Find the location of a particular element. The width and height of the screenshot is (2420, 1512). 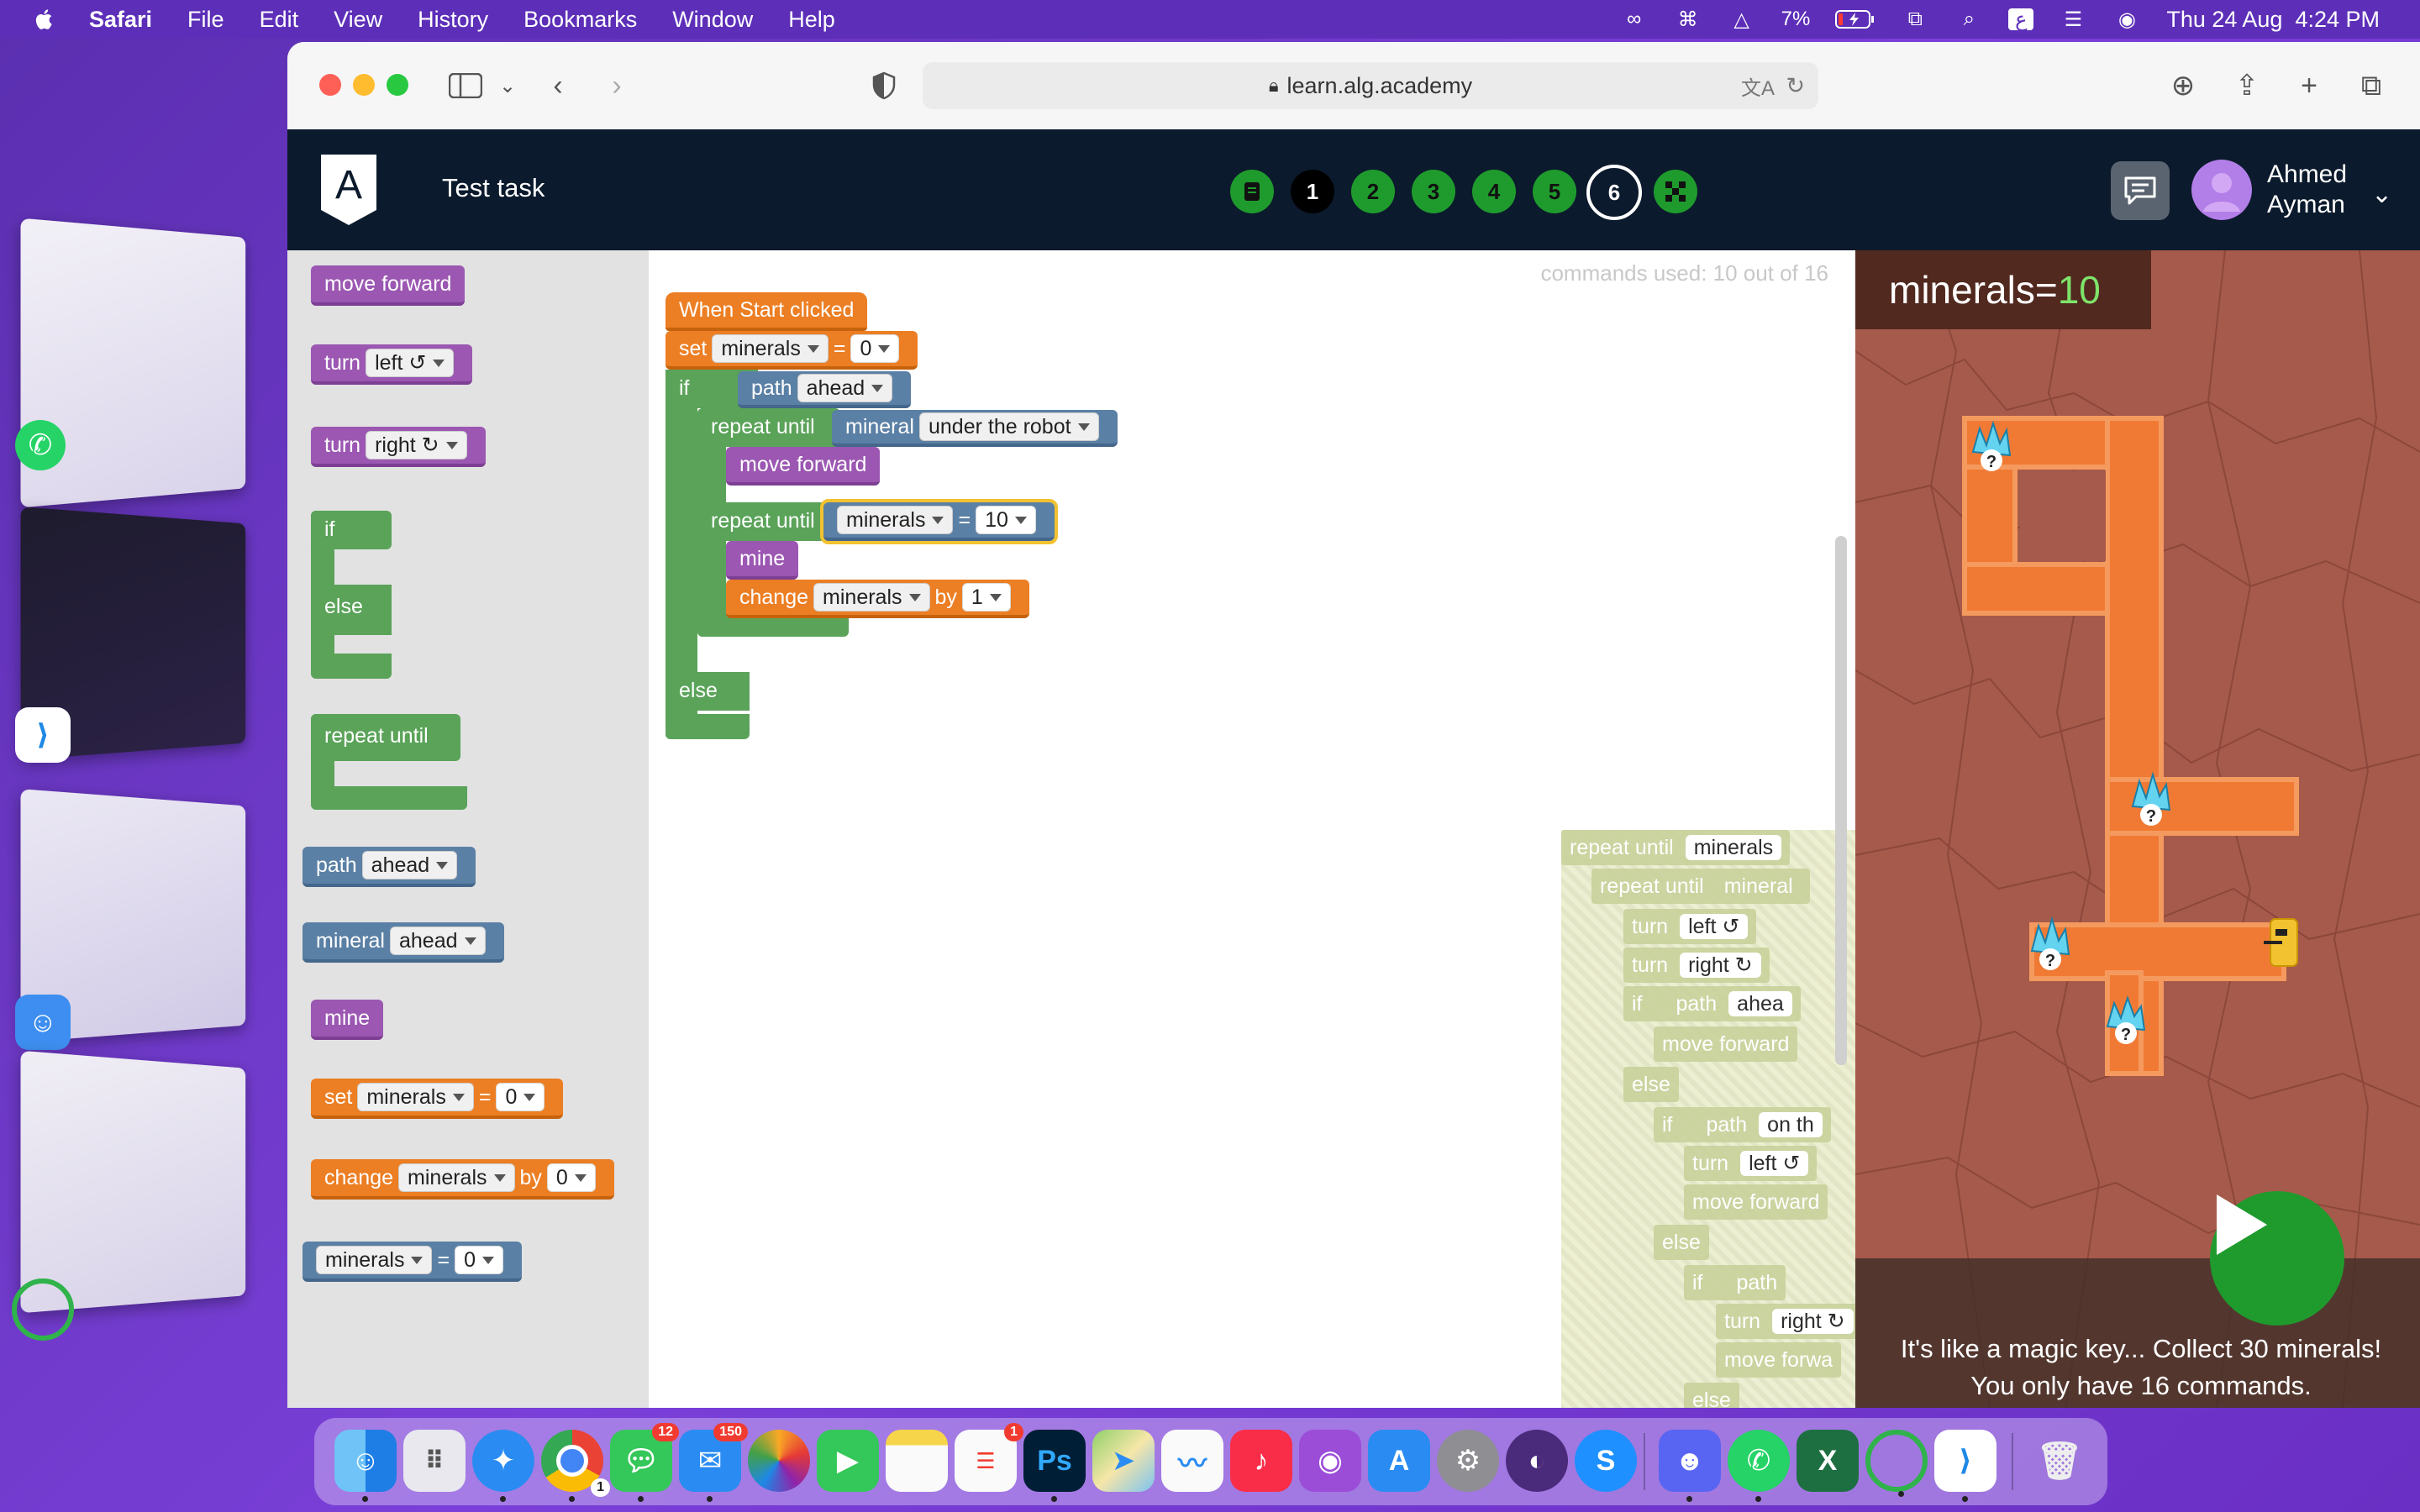

apple-icon is located at coordinates (44, 19).